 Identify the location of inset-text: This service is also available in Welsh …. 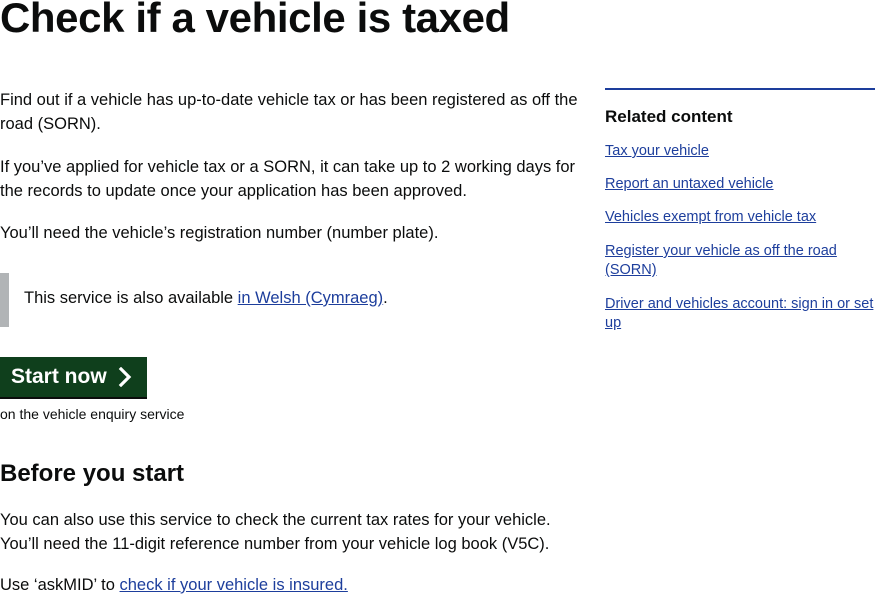
(308, 298).